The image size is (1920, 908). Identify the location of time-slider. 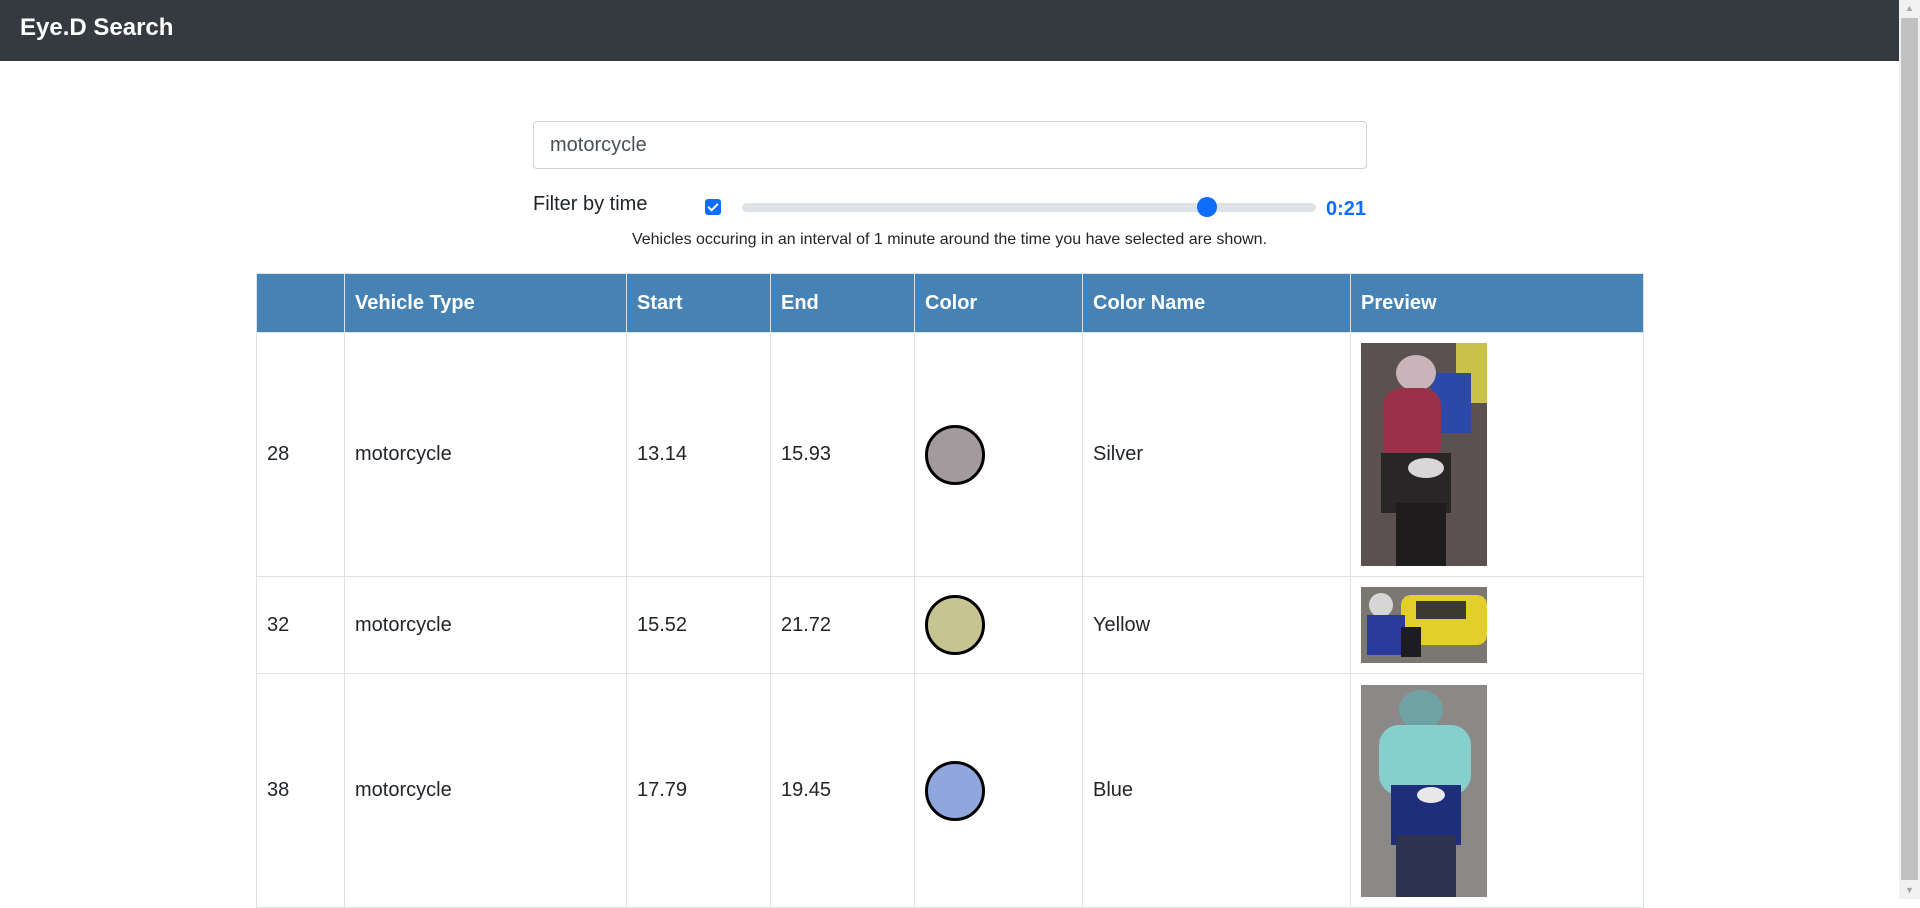
(1029, 207).